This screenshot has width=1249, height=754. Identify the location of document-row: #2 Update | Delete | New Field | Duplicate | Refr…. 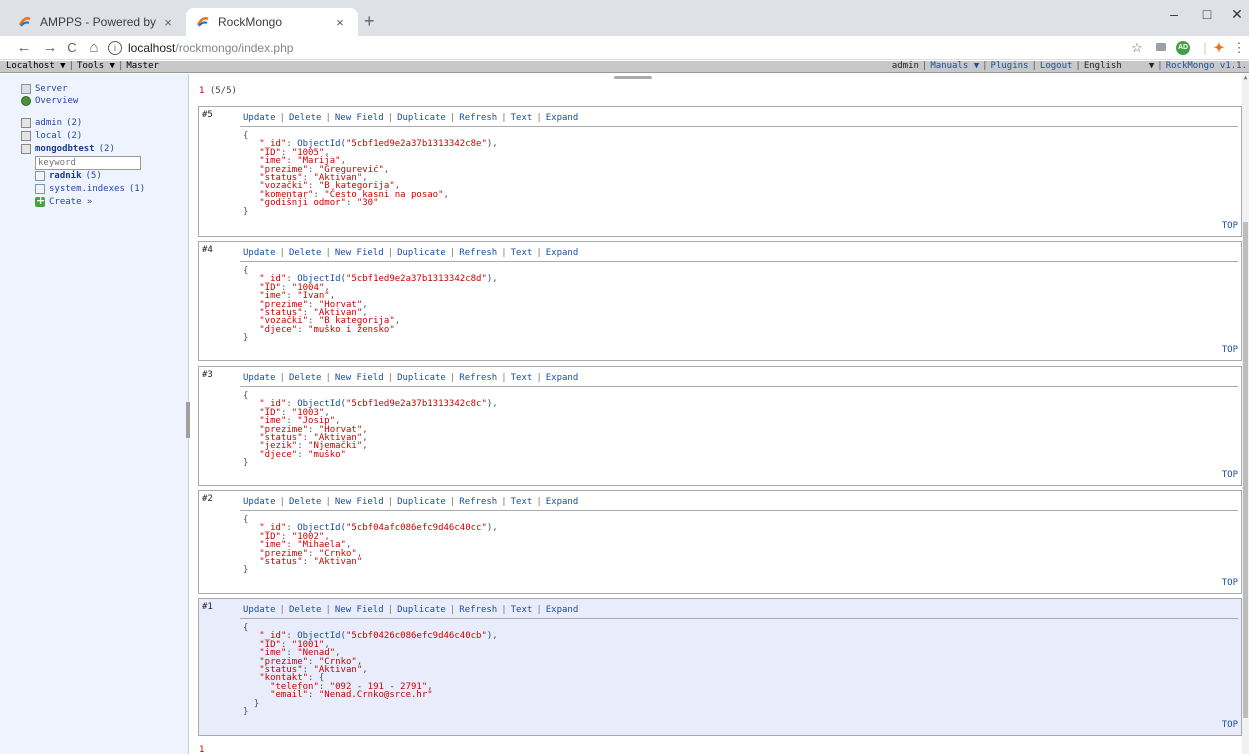
(720, 542).